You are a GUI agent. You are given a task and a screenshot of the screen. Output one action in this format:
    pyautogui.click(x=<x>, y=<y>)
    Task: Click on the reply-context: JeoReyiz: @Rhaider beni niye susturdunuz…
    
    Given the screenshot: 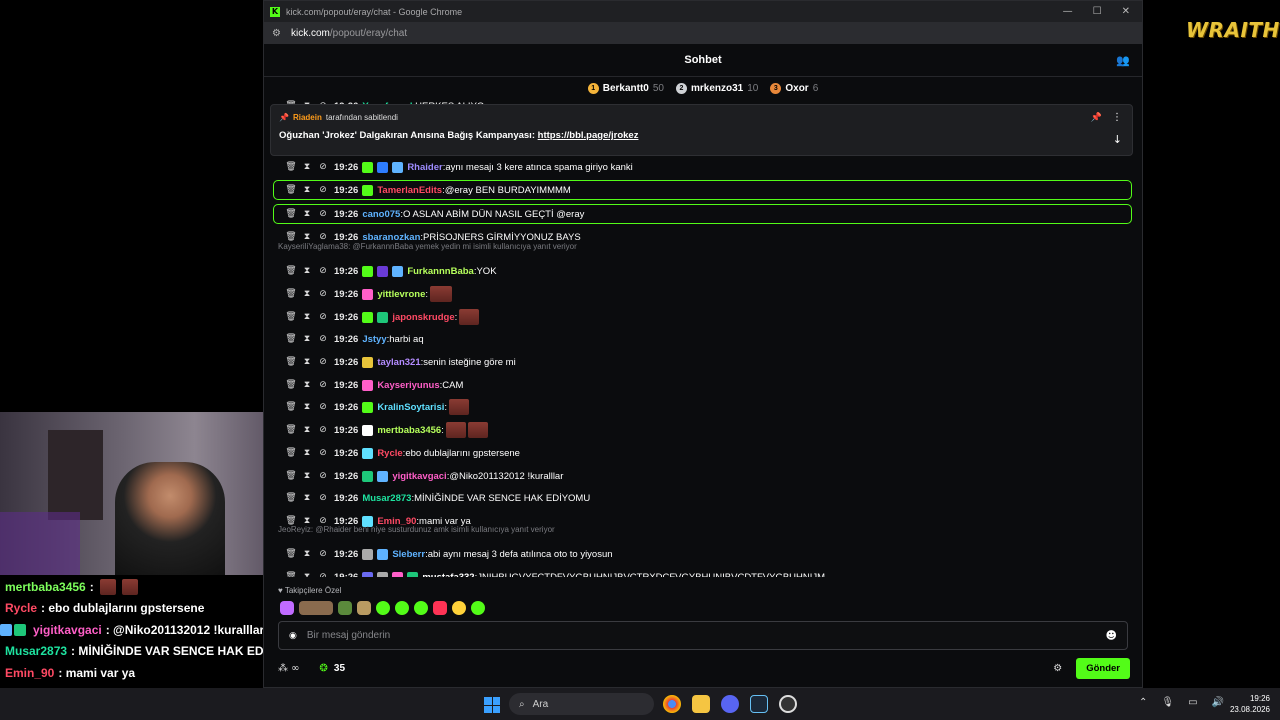 What is the action you would take?
    pyautogui.click(x=416, y=529)
    